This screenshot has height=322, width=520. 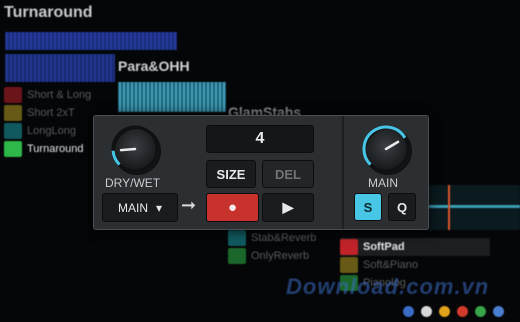 I want to click on right-waveform-area, so click(x=472, y=207).